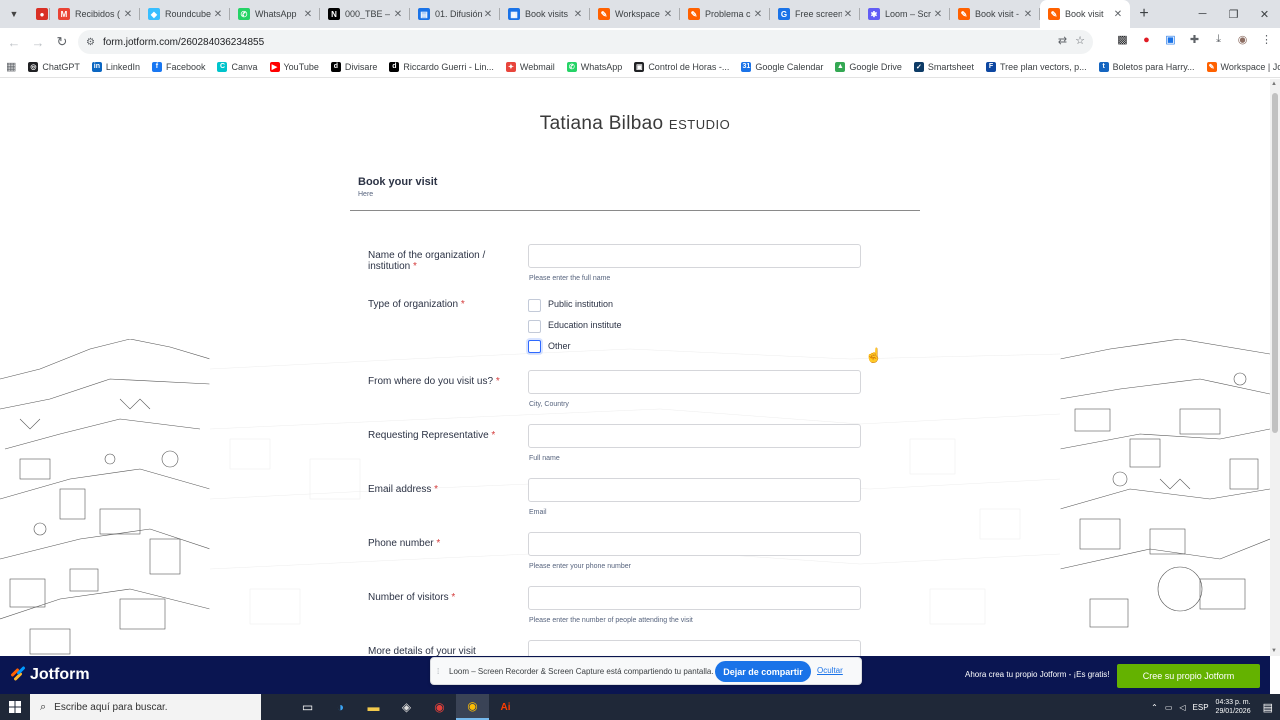 The width and height of the screenshot is (1280, 720). Describe the element at coordinates (505, 707) in the screenshot. I see `illustrator-icon: Ai` at that location.